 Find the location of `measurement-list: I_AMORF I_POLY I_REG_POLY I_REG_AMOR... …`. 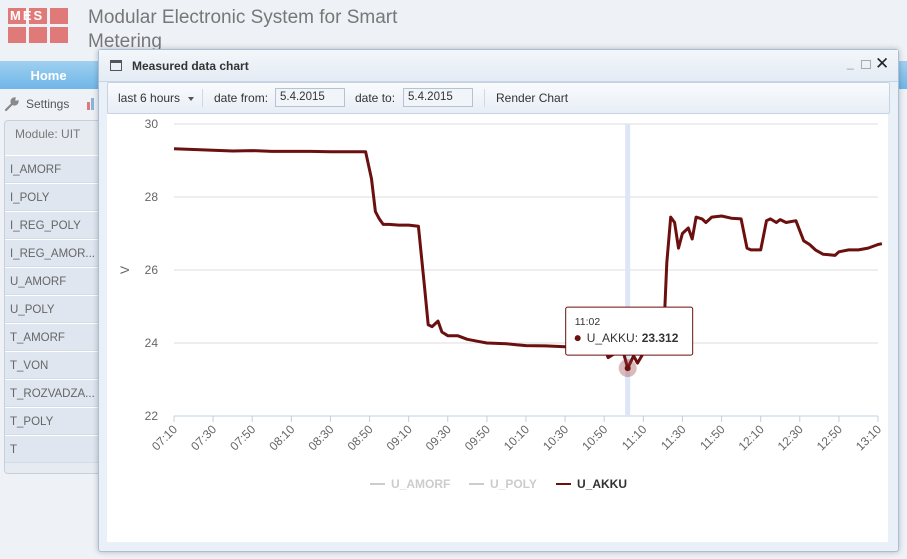

measurement-list: I_AMORF I_POLY I_REG_POLY I_REG_AMOR... … is located at coordinates (52, 309).